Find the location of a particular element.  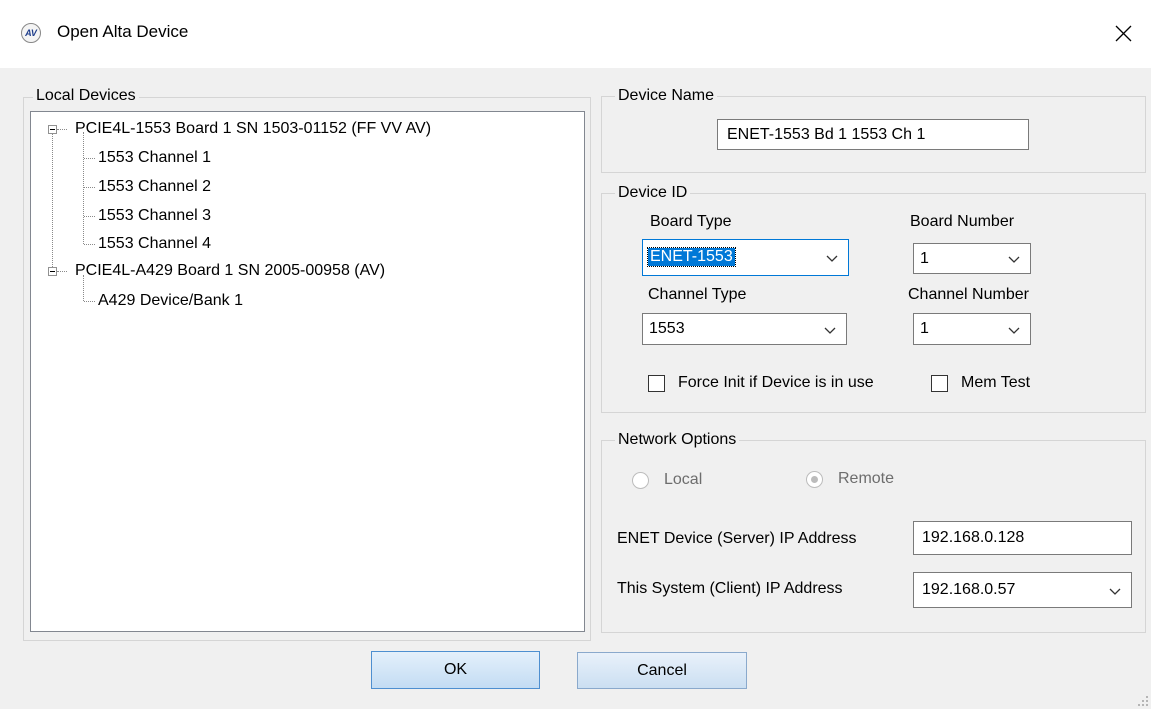

server-ip-label: ENET Device (Server) IP Address is located at coordinates (737, 538).